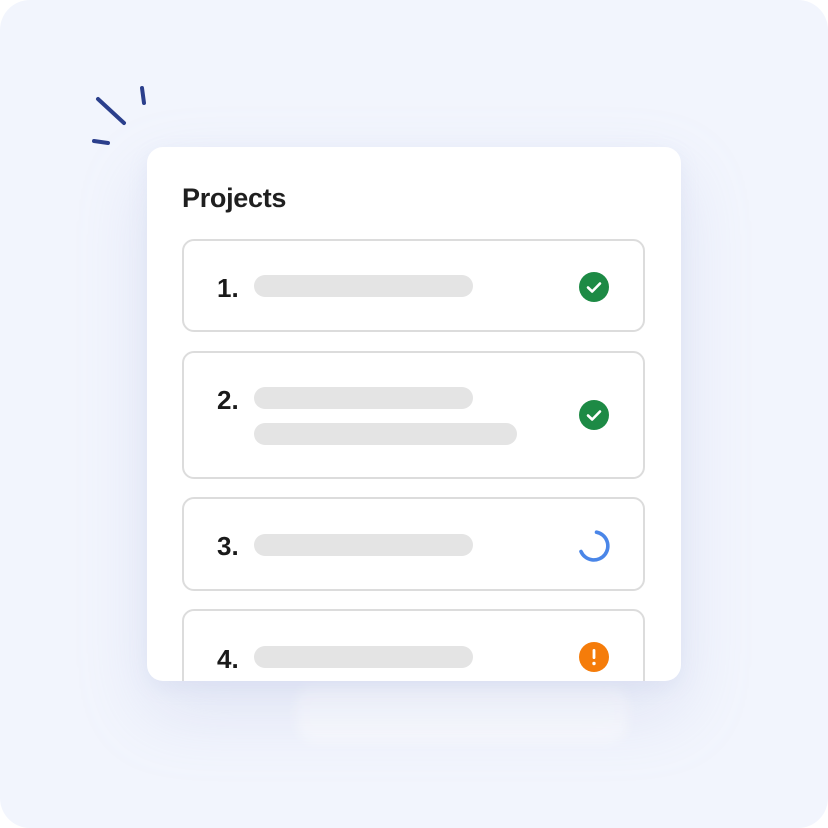 The width and height of the screenshot is (828, 828). What do you see at coordinates (385, 434) in the screenshot?
I see `project-description-placeholder` at bounding box center [385, 434].